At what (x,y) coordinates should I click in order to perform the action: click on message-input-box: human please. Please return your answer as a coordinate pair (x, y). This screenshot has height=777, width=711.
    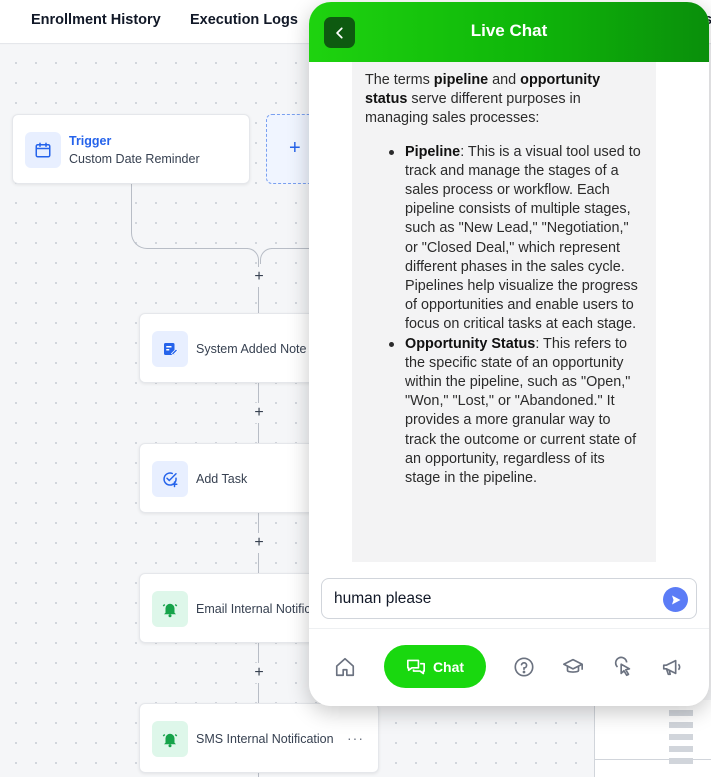
    Looking at the image, I should click on (509, 598).